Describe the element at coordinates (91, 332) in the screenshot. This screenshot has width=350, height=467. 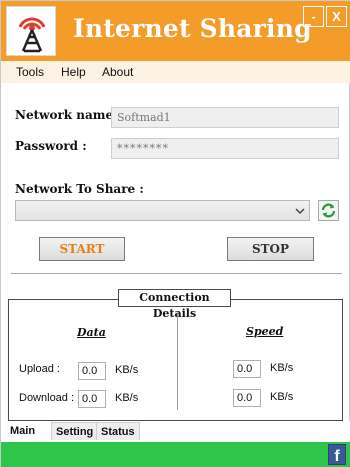
I see `data-header: Data` at that location.